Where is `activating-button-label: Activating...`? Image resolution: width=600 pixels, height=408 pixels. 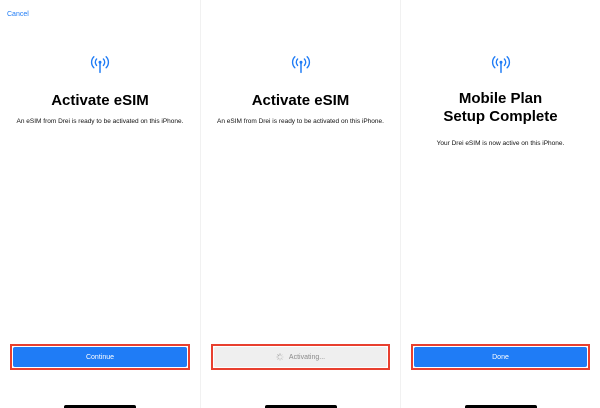
activating-button-label: Activating... is located at coordinates (307, 357).